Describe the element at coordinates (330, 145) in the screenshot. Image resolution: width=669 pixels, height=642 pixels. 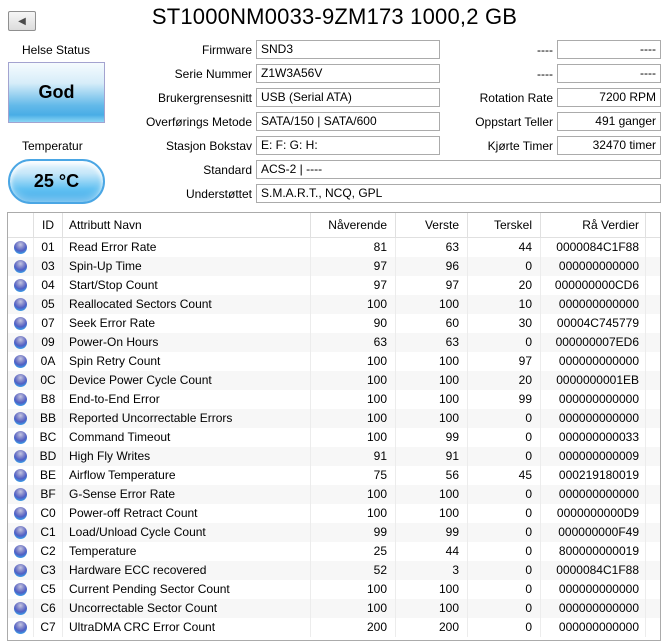
I see `field-right-4-row: Kjørte Timer 32470 timer` at that location.